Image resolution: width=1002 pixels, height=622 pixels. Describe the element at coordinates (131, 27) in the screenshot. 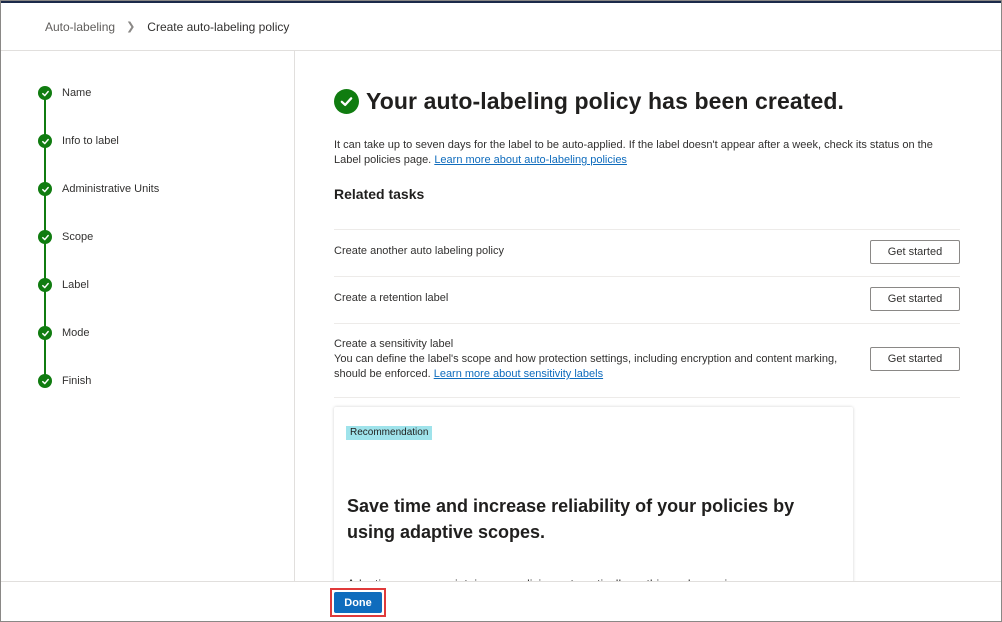

I see `chevron-right-icon: ❯` at that location.